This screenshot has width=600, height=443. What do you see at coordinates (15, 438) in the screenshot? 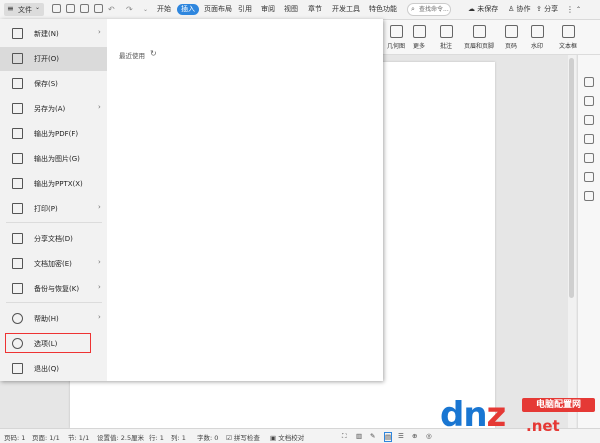
I see `status-page-number: 页码: 1` at bounding box center [15, 438].